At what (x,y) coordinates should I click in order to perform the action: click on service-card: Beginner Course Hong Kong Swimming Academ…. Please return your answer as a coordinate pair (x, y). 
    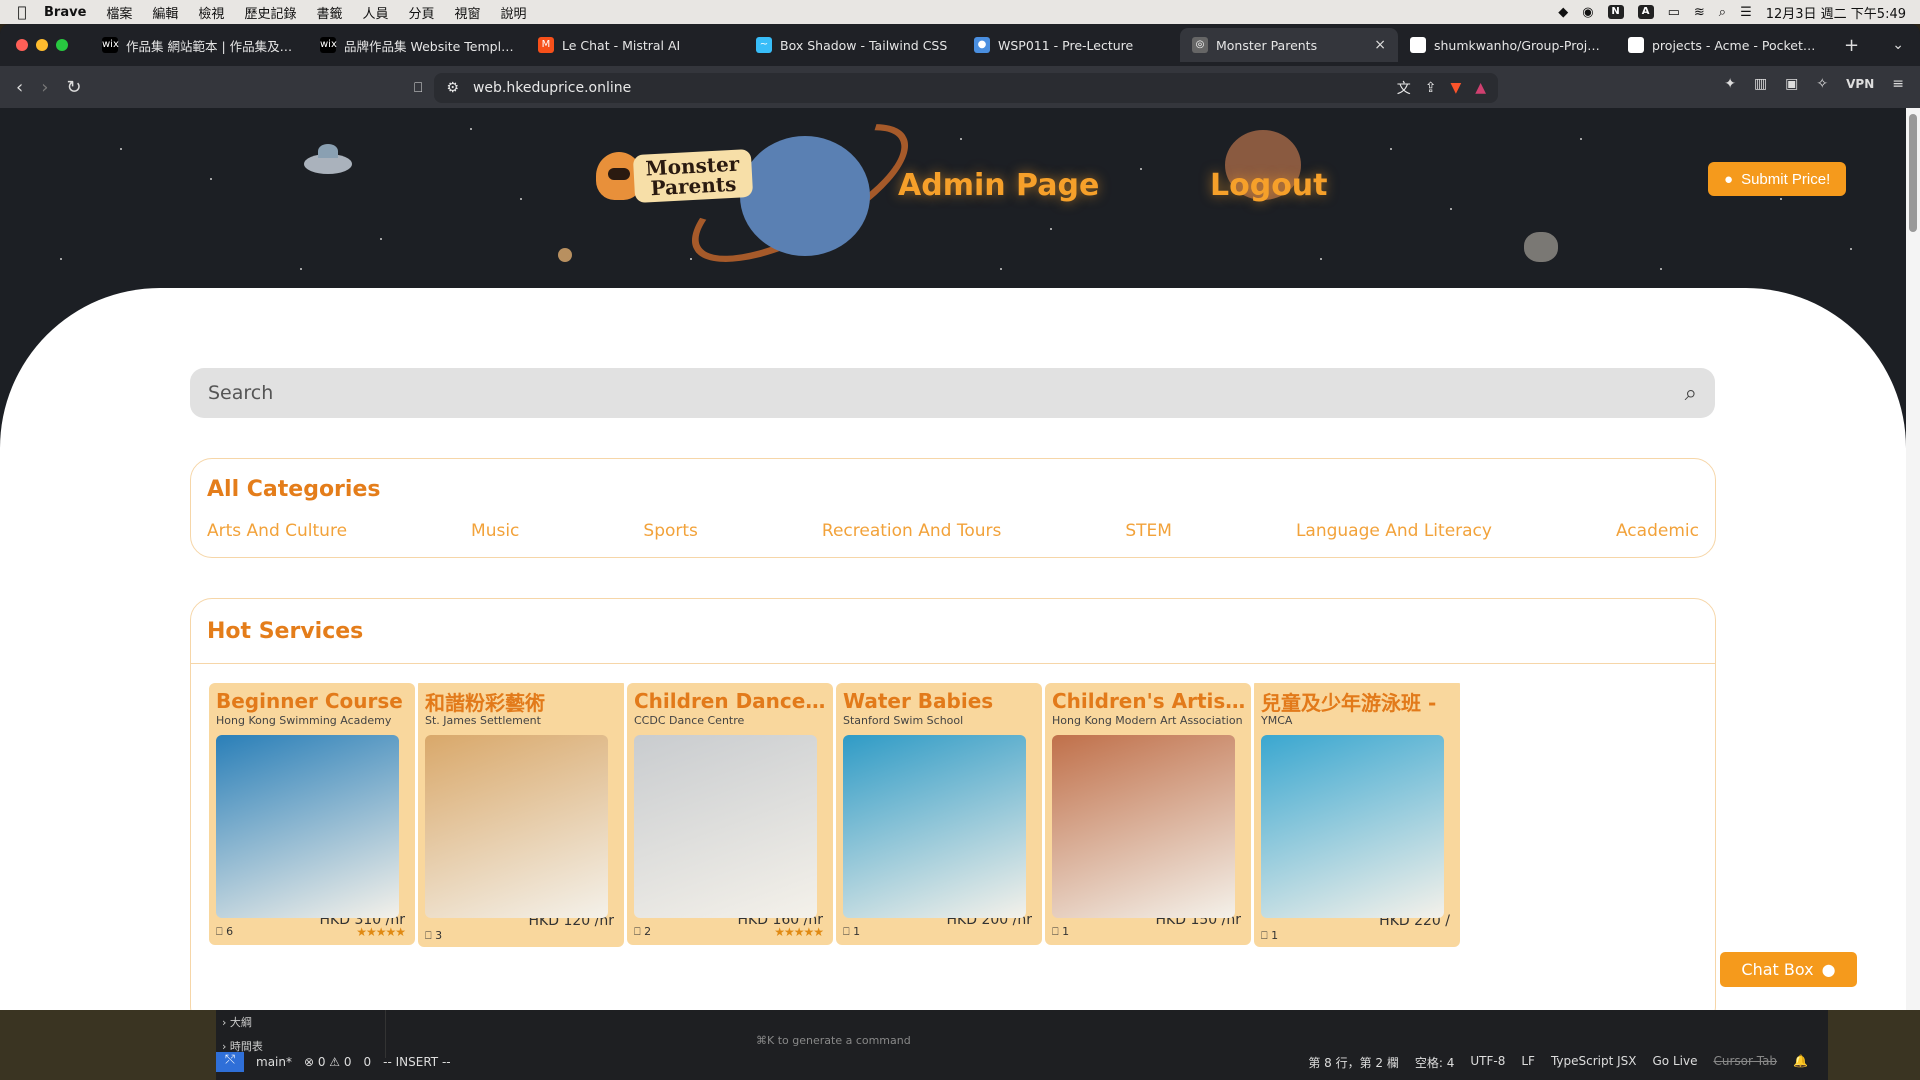
    Looking at the image, I should click on (312, 814).